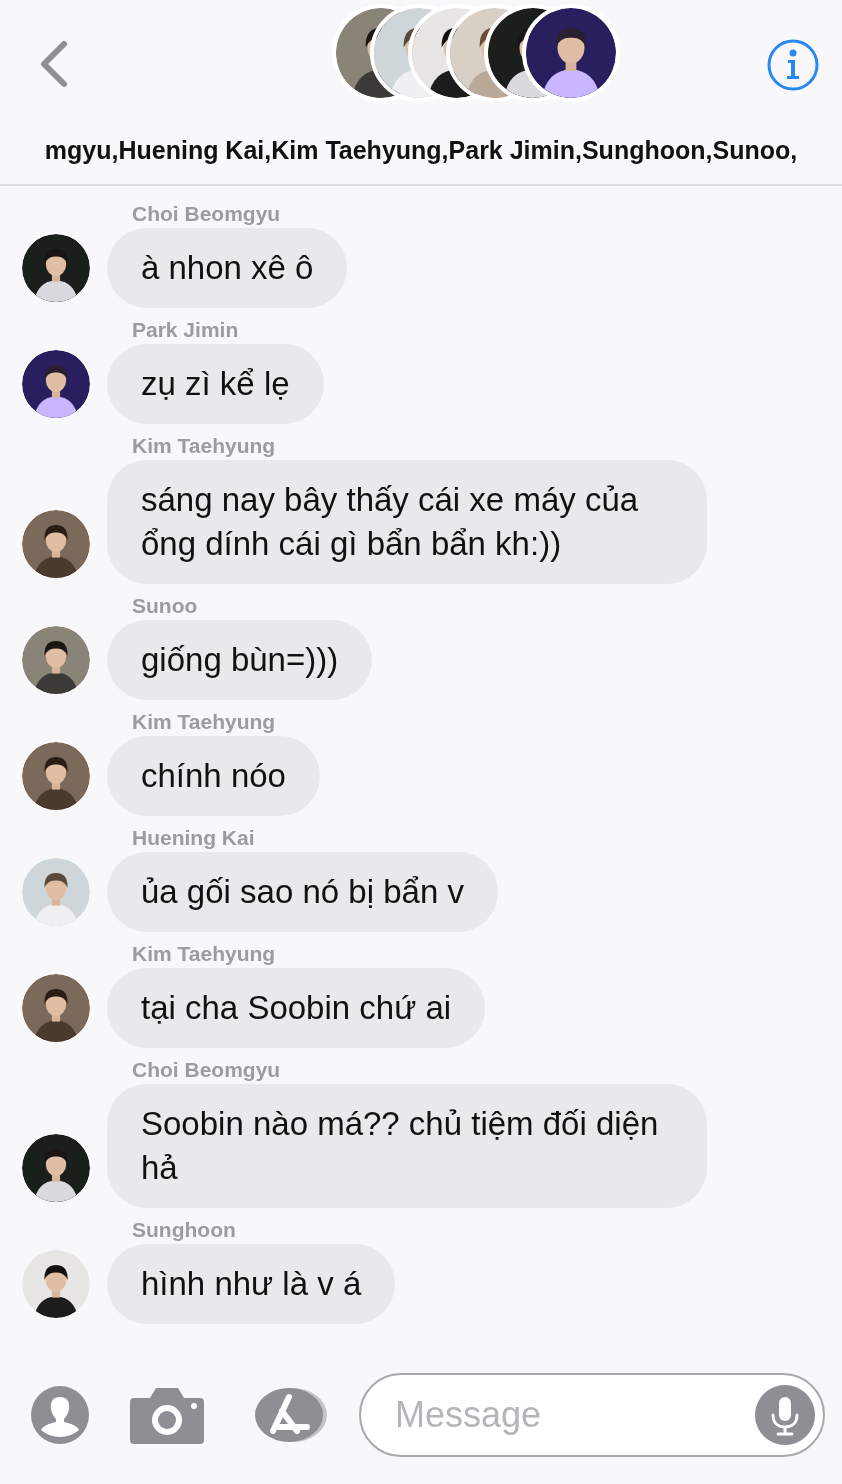 The width and height of the screenshot is (842, 1484). I want to click on sender-name: Sunghoon, so click(184, 1230).